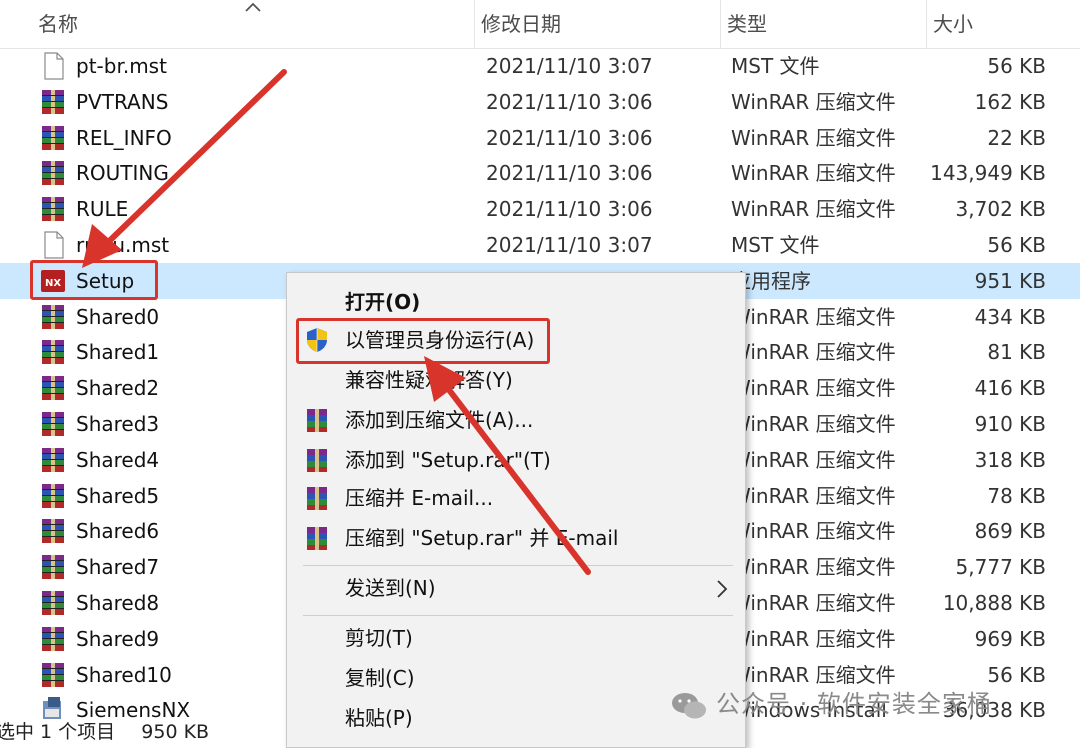  I want to click on file-row: REL_INFO 2021/11/10 3:06 WinRAR 压缩文件 22 KB, so click(540, 138).